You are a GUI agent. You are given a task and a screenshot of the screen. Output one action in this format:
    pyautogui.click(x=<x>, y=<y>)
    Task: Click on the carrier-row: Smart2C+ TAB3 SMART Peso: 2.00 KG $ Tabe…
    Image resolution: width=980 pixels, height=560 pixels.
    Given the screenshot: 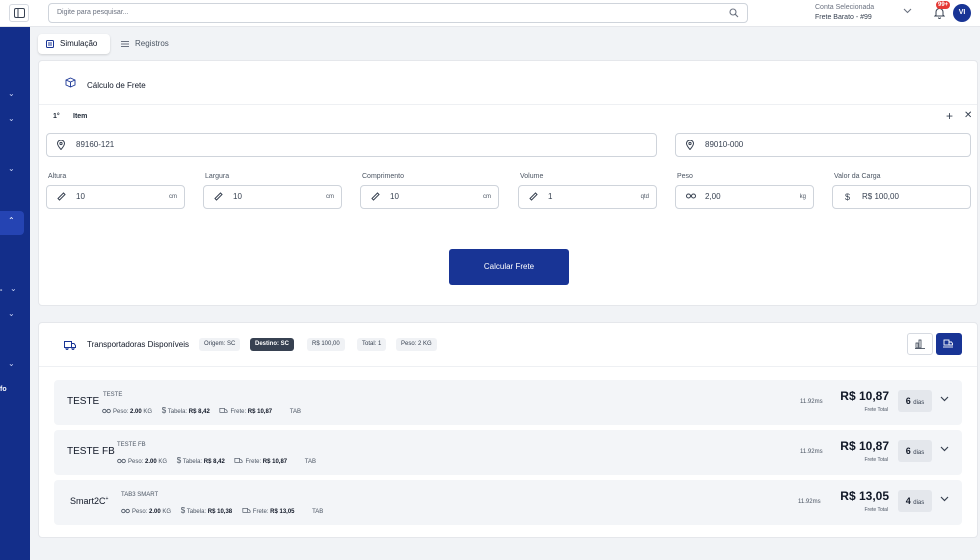 What is the action you would take?
    pyautogui.click(x=508, y=502)
    